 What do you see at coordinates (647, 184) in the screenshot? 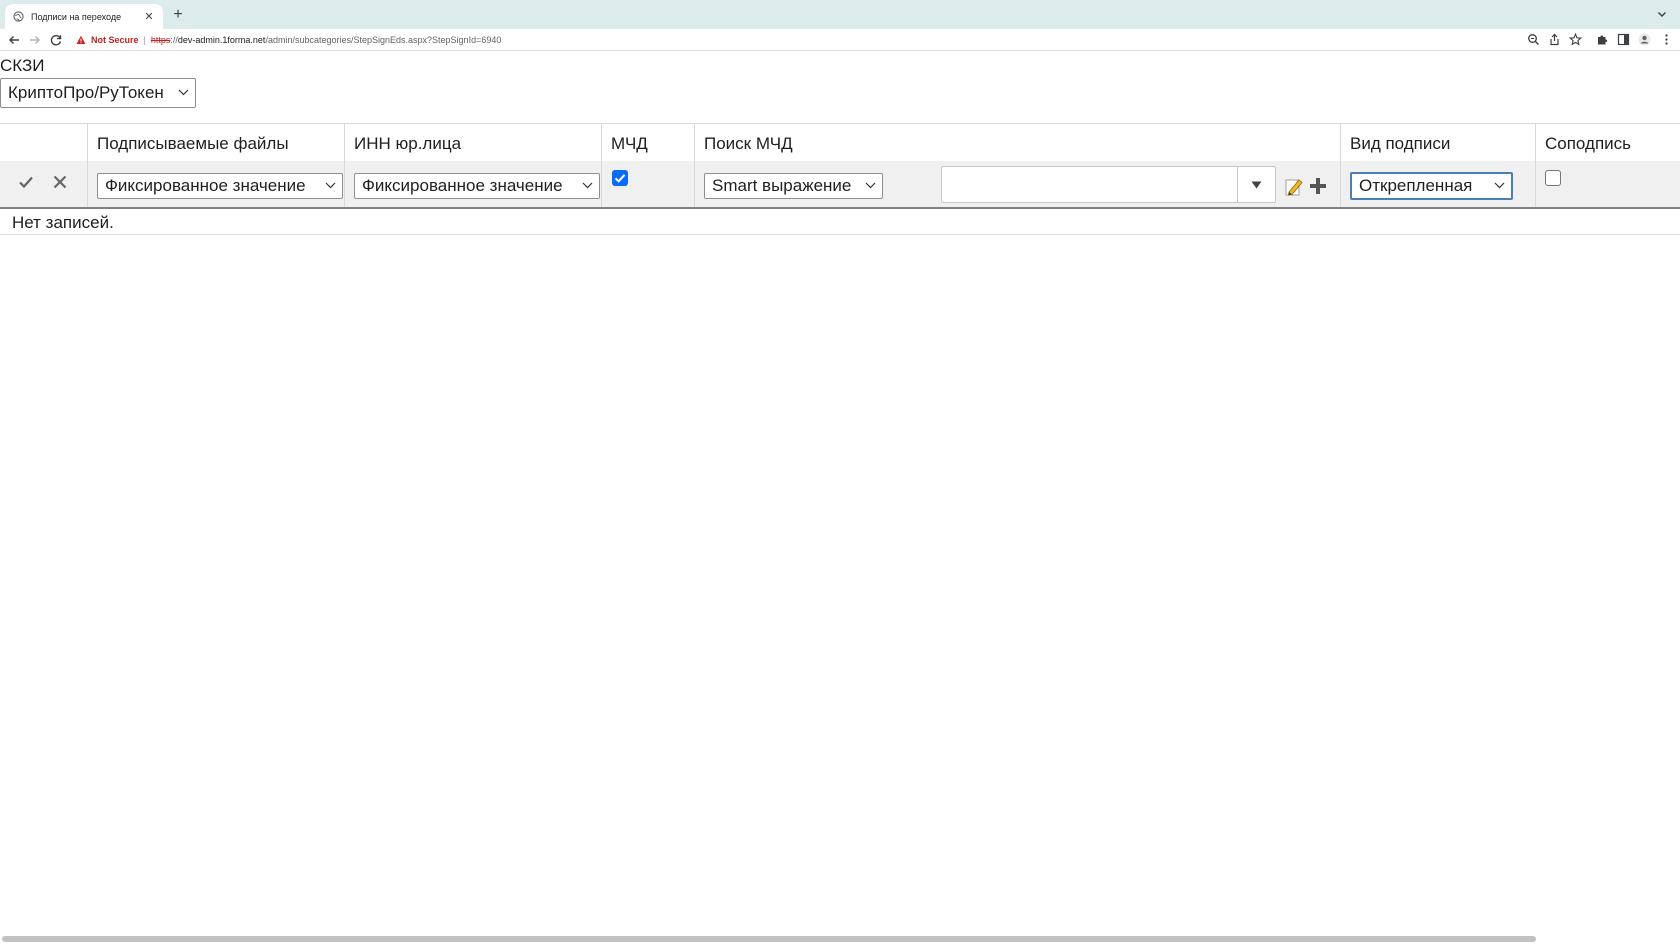
I see `edit-mchd-cell` at bounding box center [647, 184].